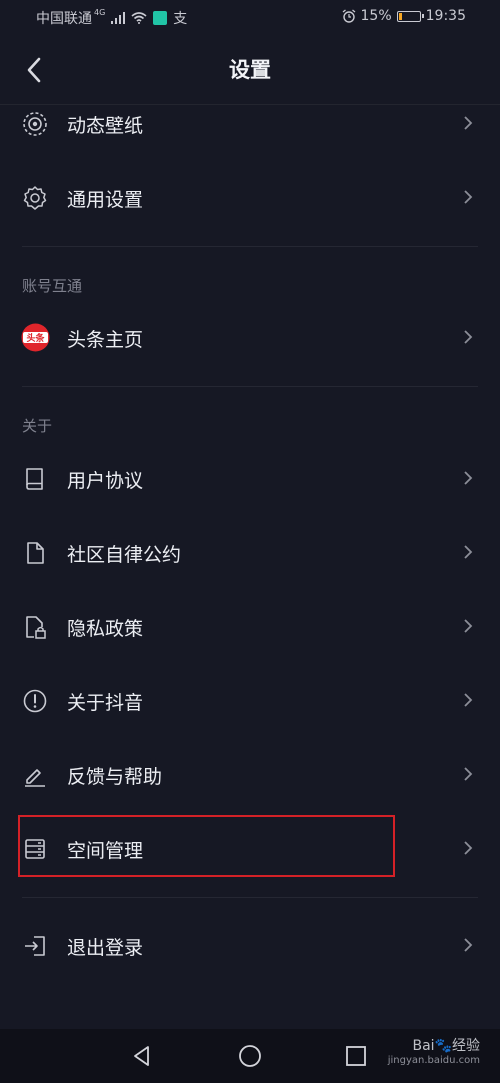 The height and width of the screenshot is (1083, 500). I want to click on row-label: 动态壁纸, so click(105, 126).